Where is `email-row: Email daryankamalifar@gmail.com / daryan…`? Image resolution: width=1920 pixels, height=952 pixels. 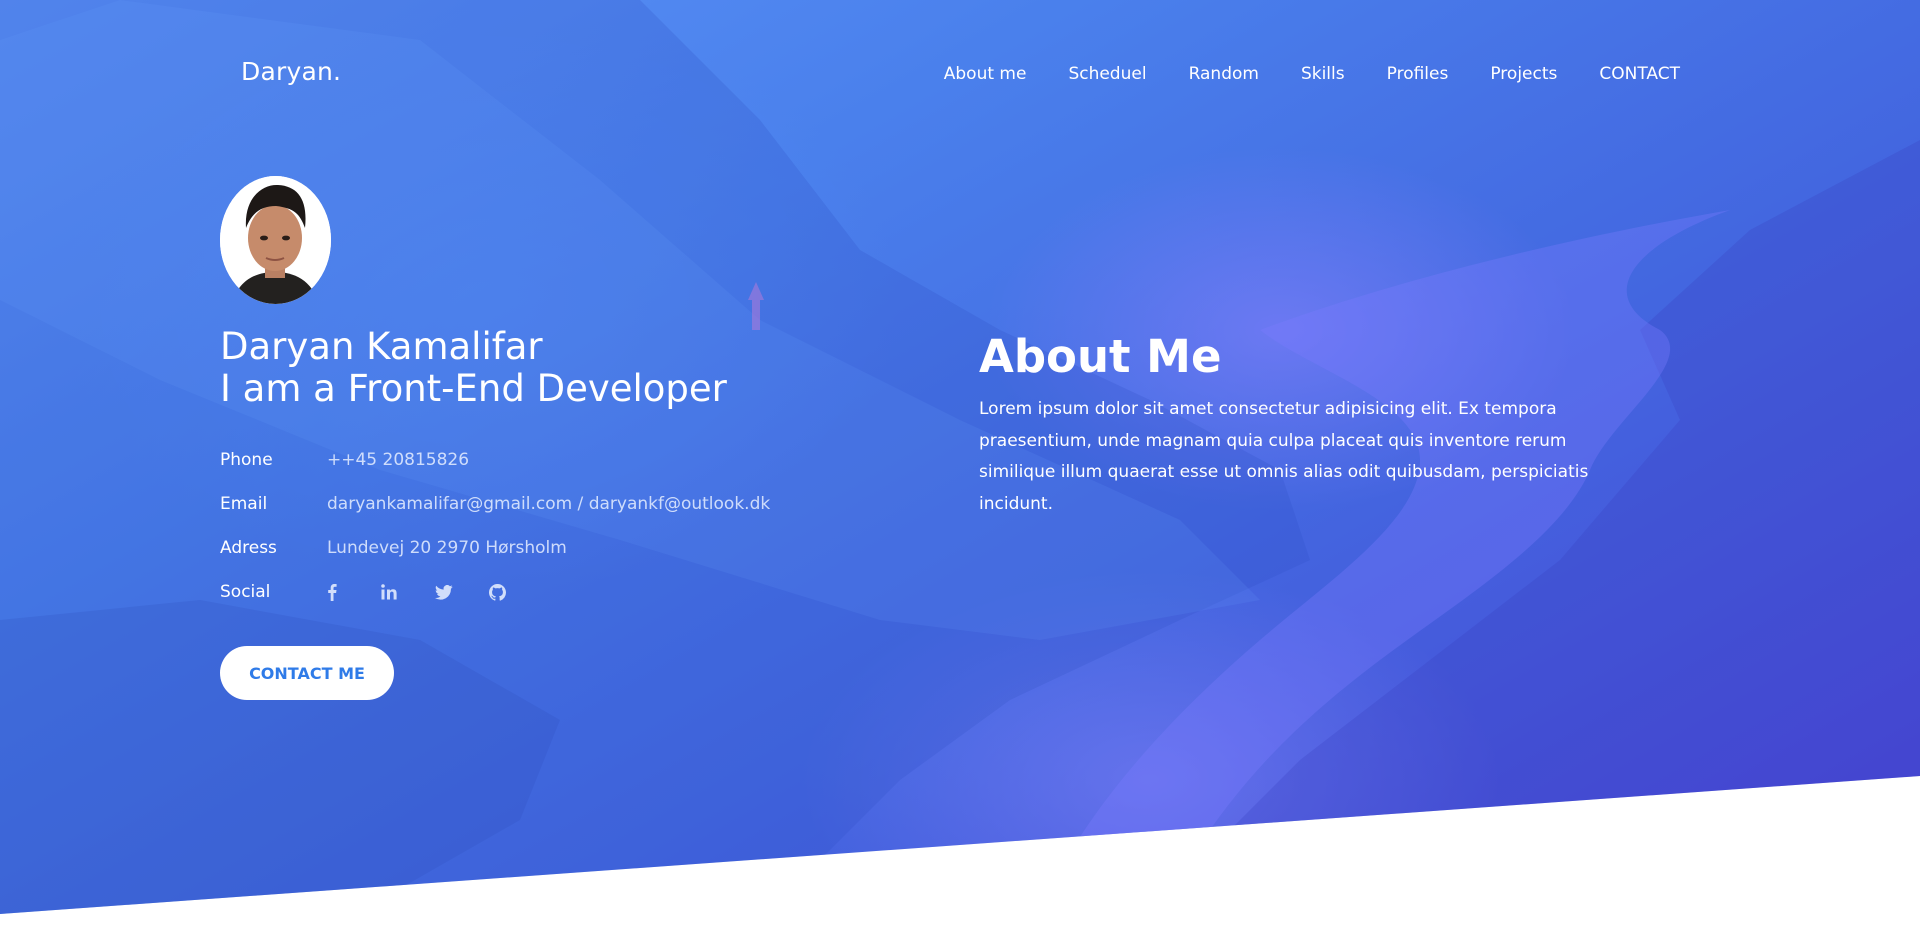 email-row: Email daryankamalifar@gmail.com / daryan… is located at coordinates (495, 516).